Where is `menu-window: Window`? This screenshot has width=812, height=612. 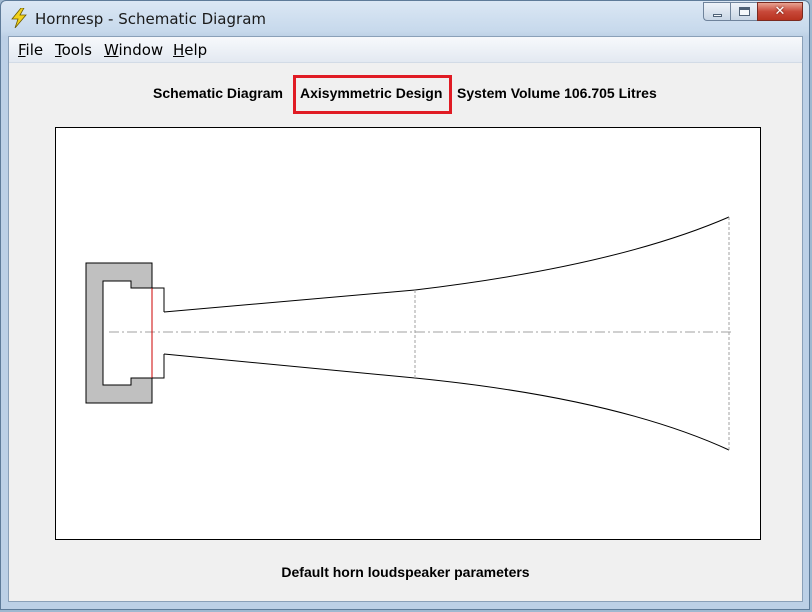 menu-window: Window is located at coordinates (133, 50).